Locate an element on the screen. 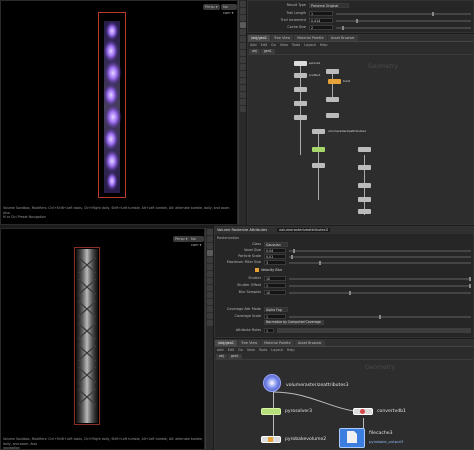  voxel-size-slider is located at coordinates (380, 251).